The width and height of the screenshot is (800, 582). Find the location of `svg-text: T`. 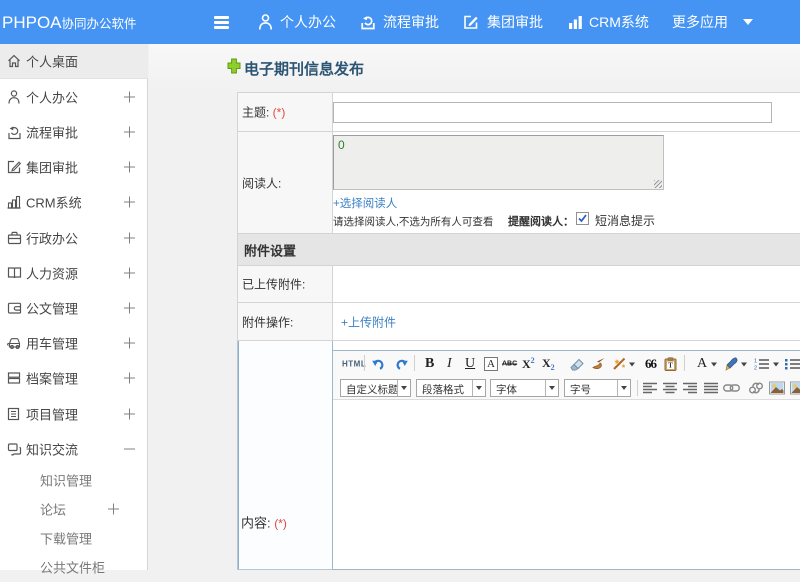

svg-text: T is located at coordinates (670, 365).